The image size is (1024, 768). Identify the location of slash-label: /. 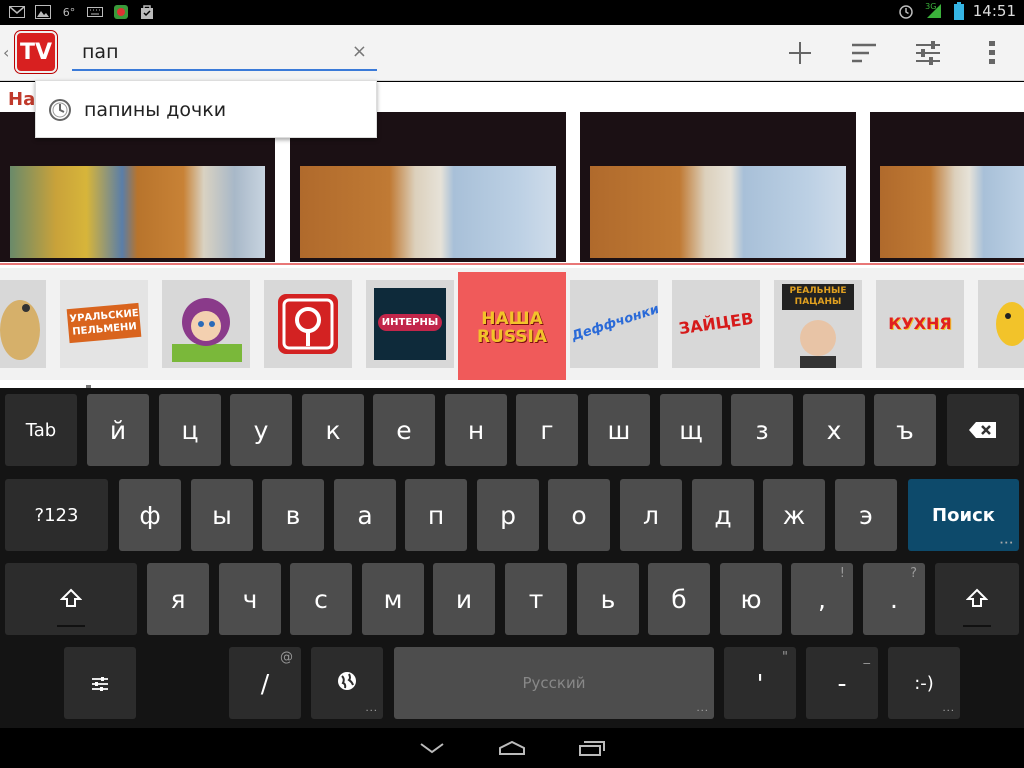
(265, 683).